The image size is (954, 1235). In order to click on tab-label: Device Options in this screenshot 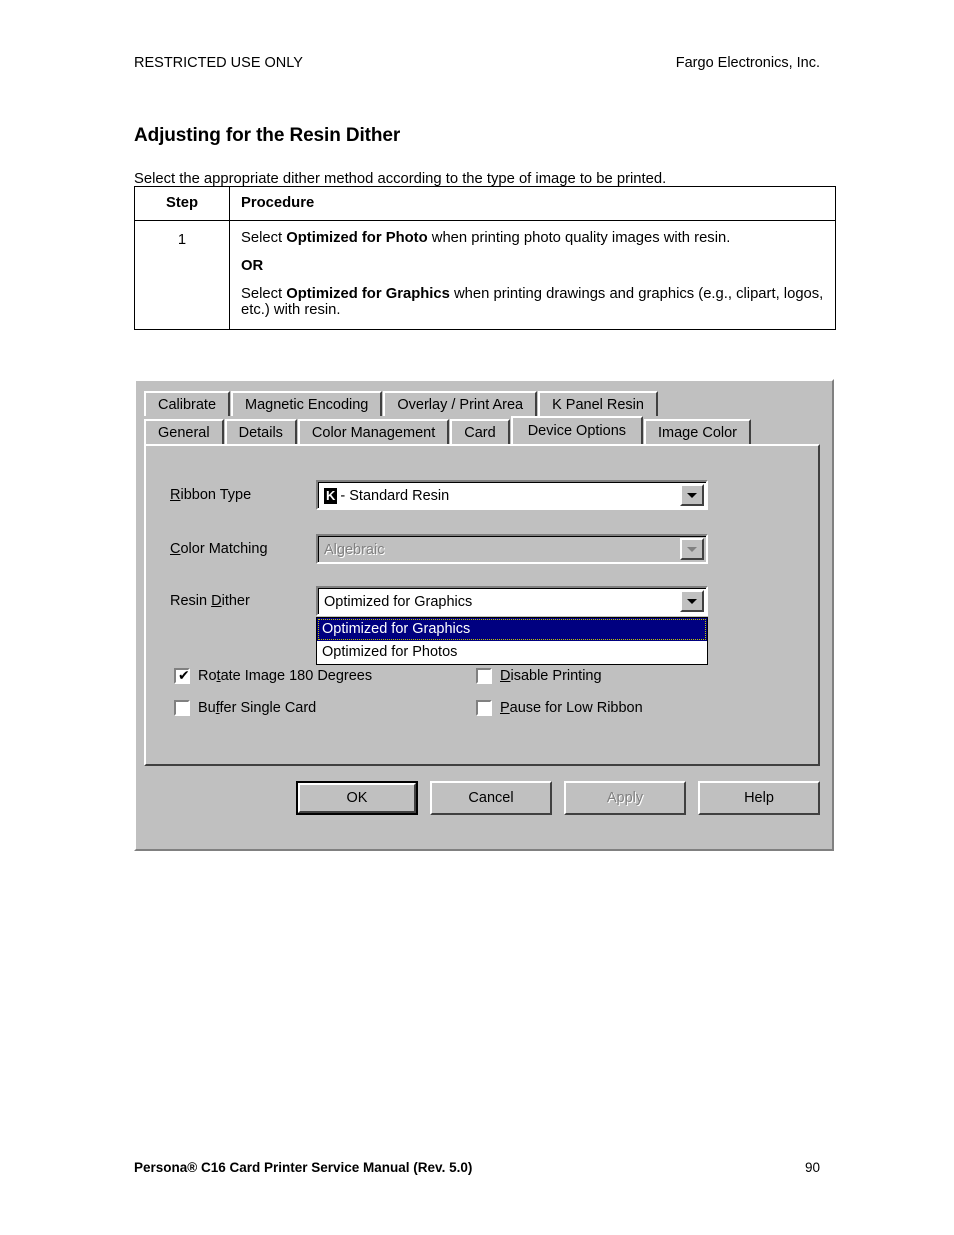, I will do `click(577, 431)`.